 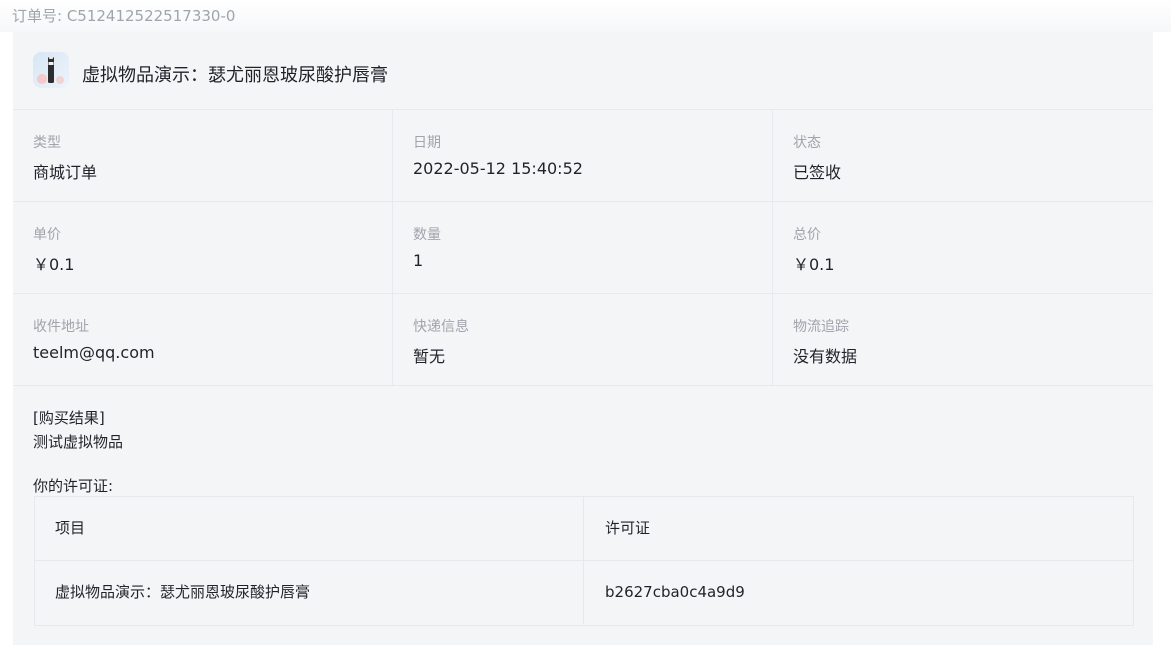 I want to click on detail-label: 物流追踪, so click(x=821, y=327).